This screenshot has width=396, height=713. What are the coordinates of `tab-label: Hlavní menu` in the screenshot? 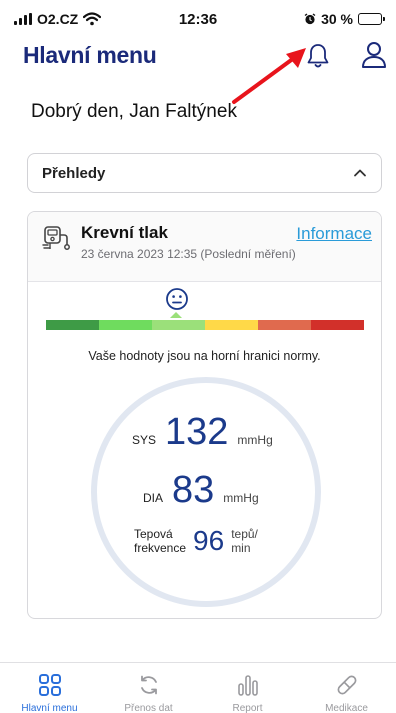 It's located at (49, 708).